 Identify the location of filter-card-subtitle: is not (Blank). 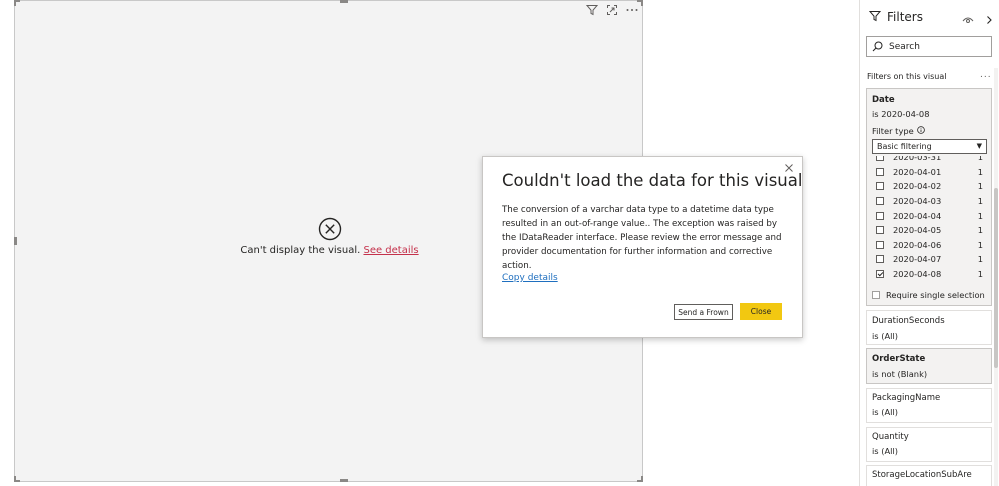
(900, 374).